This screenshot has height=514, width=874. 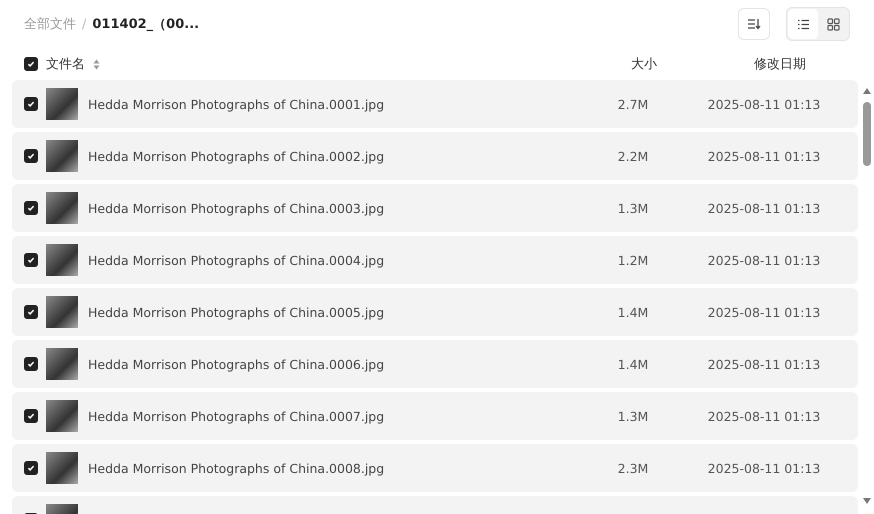 What do you see at coordinates (237, 104) in the screenshot?
I see `file-name: Hedda Morrison Photographs of China.0001.jpg` at bounding box center [237, 104].